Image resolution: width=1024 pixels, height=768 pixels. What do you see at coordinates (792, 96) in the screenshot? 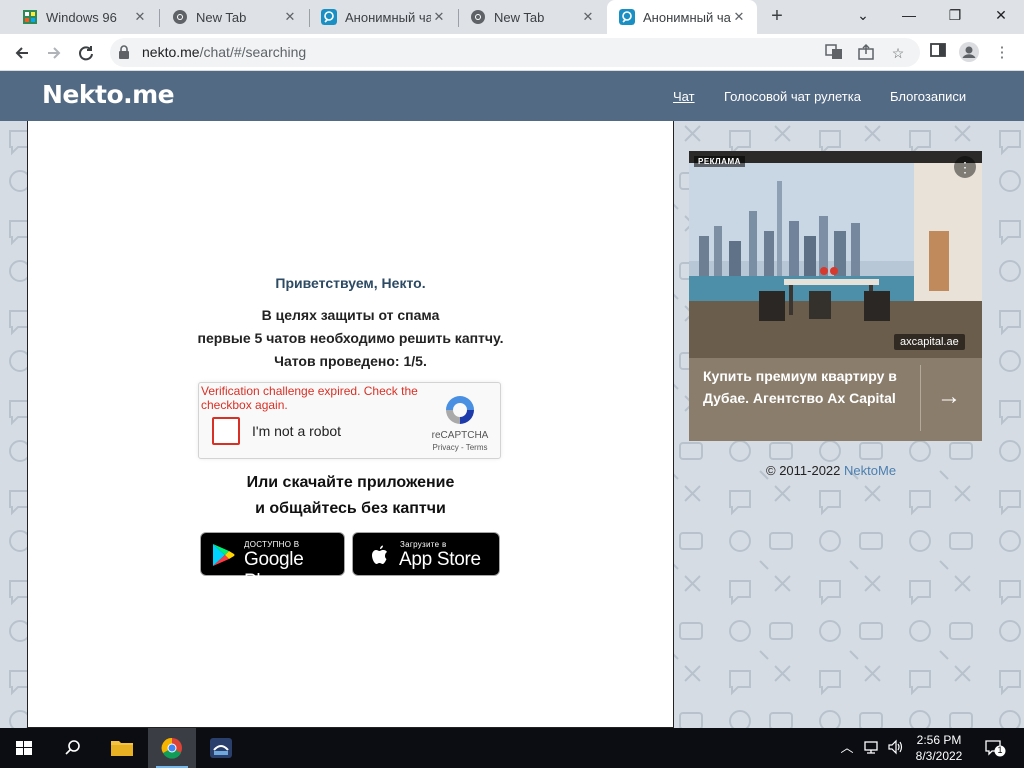
I see `nav-voice-roulette: Голосовой чат рулетка` at bounding box center [792, 96].